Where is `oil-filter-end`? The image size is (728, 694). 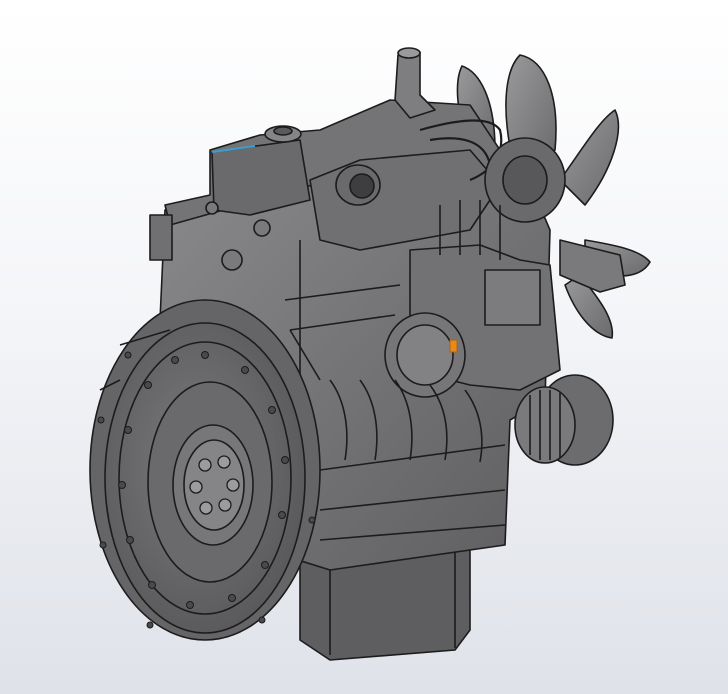 oil-filter-end is located at coordinates (545, 425).